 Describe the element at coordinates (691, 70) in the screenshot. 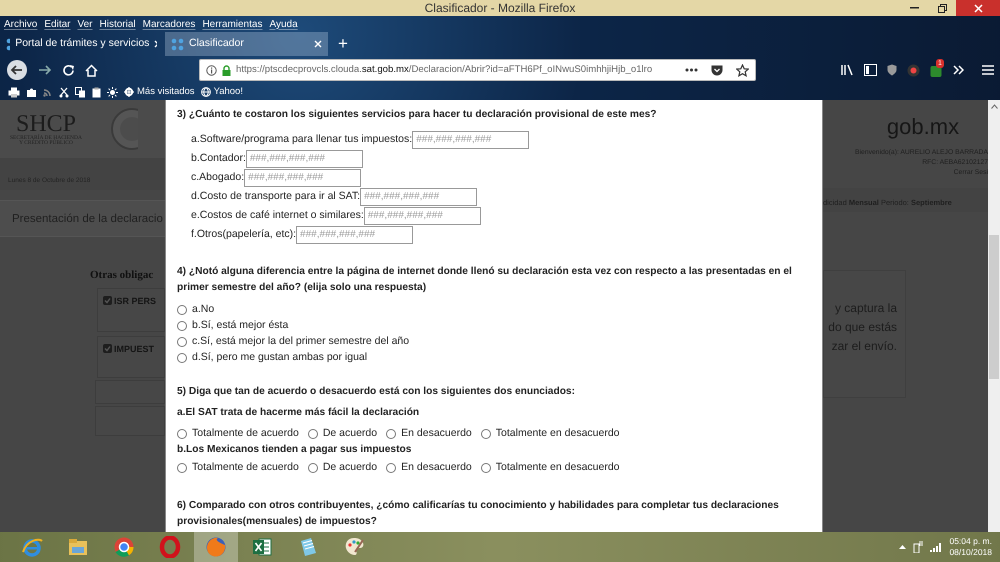

I see `more-icon` at that location.